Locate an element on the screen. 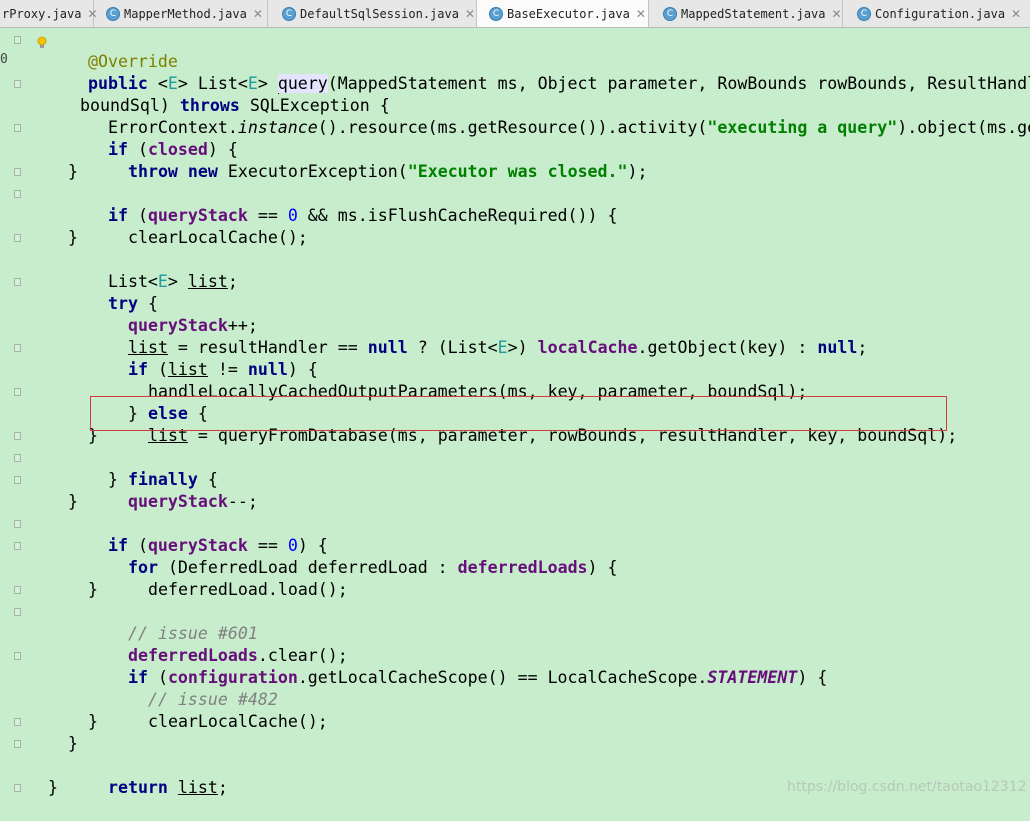 The height and width of the screenshot is (821, 1030). keyword: return is located at coordinates (137, 787).